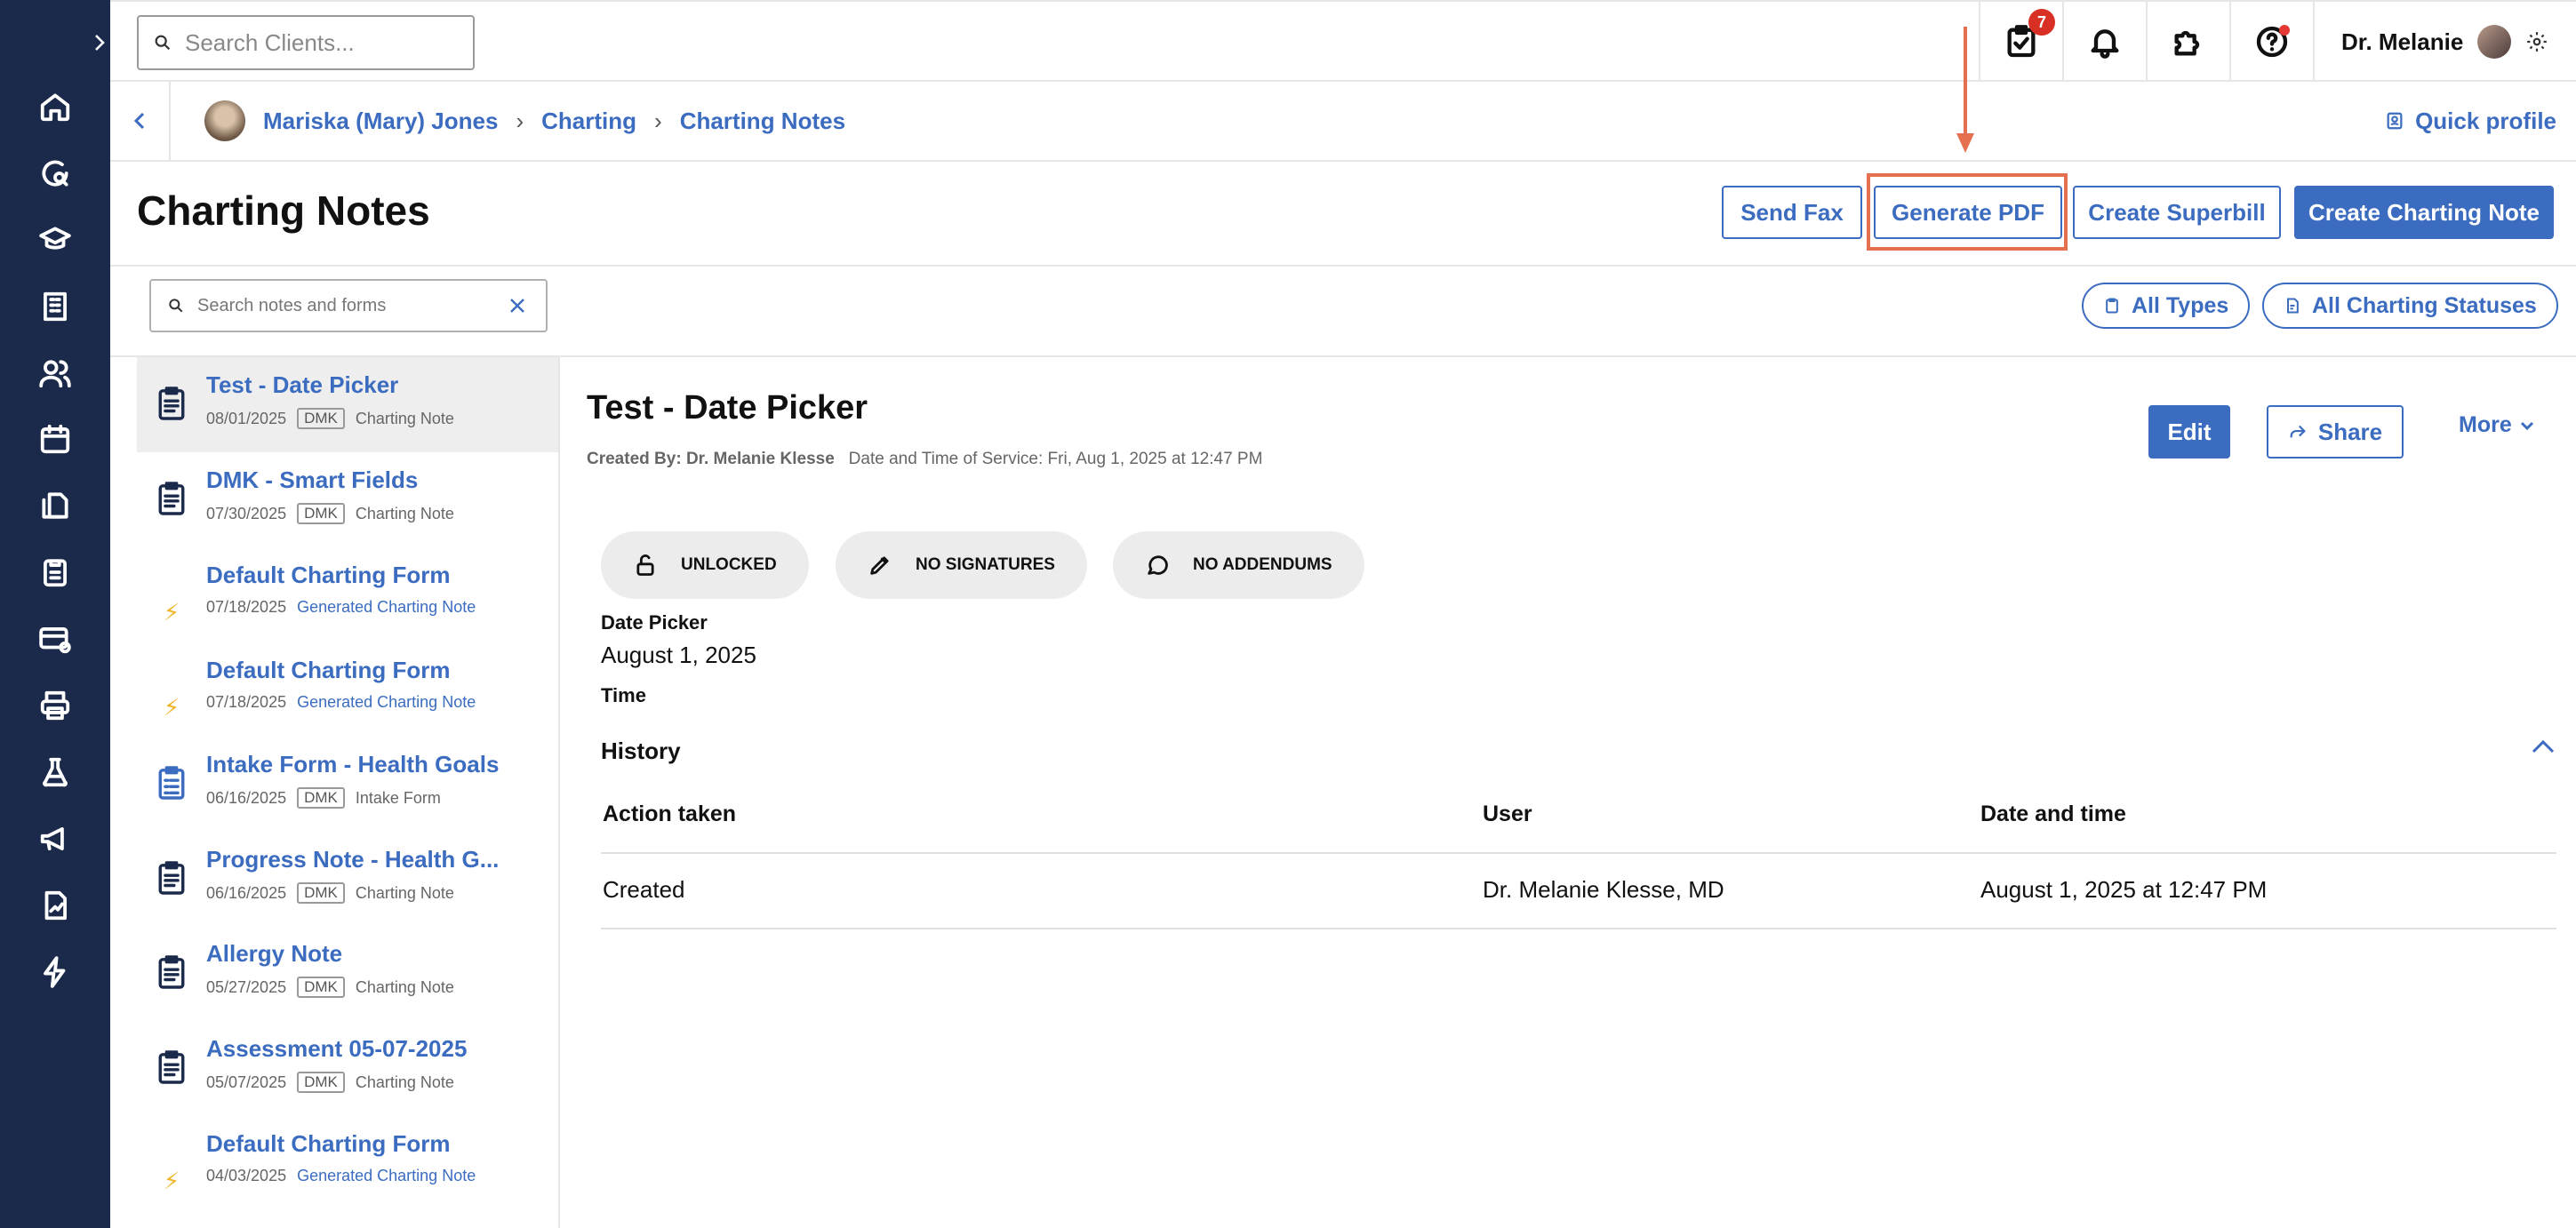  What do you see at coordinates (678, 655) in the screenshot?
I see `date-picker-value: August 1, 2025` at bounding box center [678, 655].